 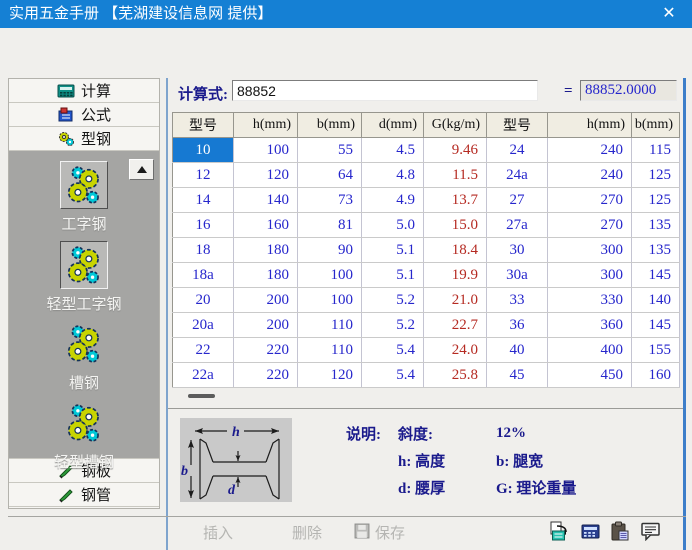 I want to click on value-cell: 330, so click(x=589, y=300).